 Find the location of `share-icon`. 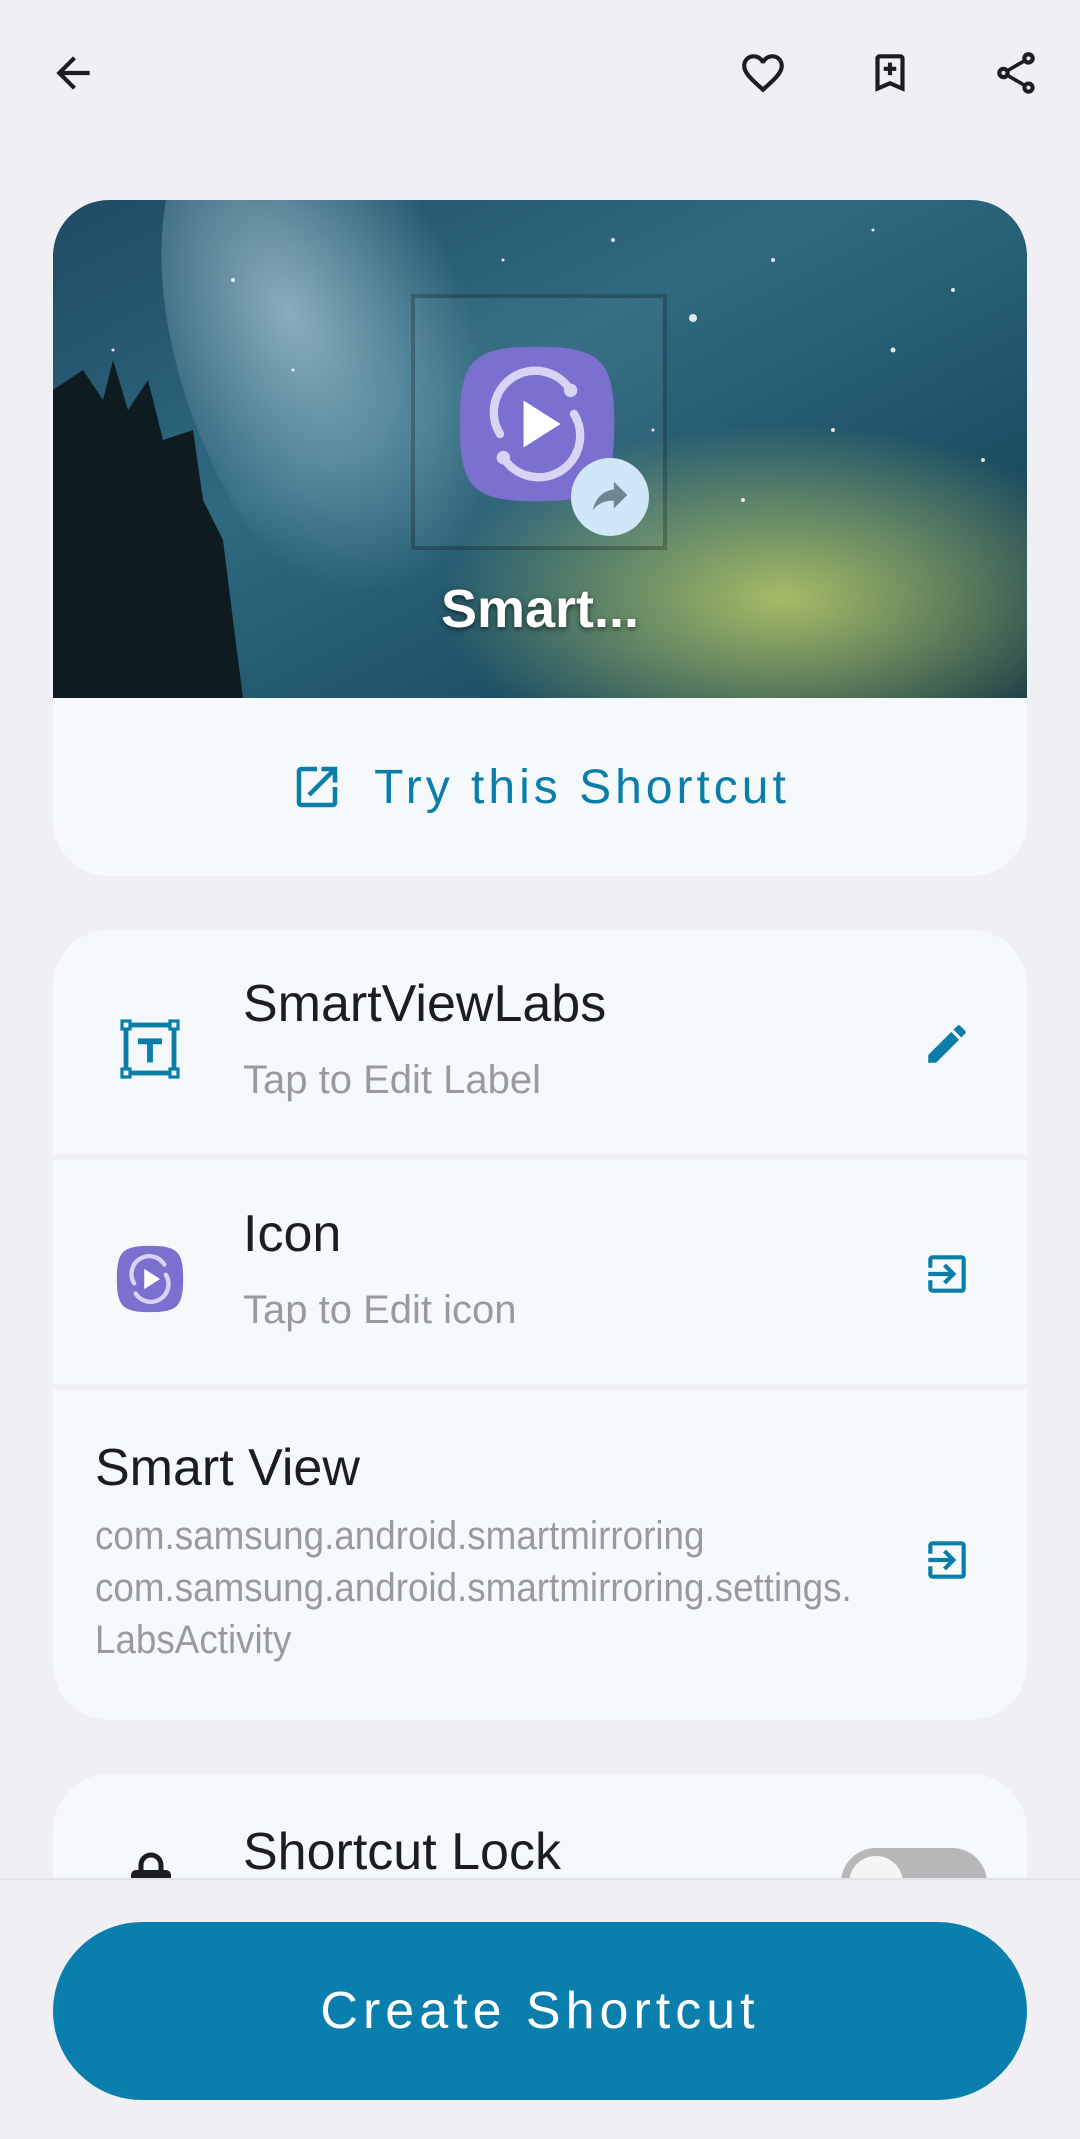

share-icon is located at coordinates (1016, 73).